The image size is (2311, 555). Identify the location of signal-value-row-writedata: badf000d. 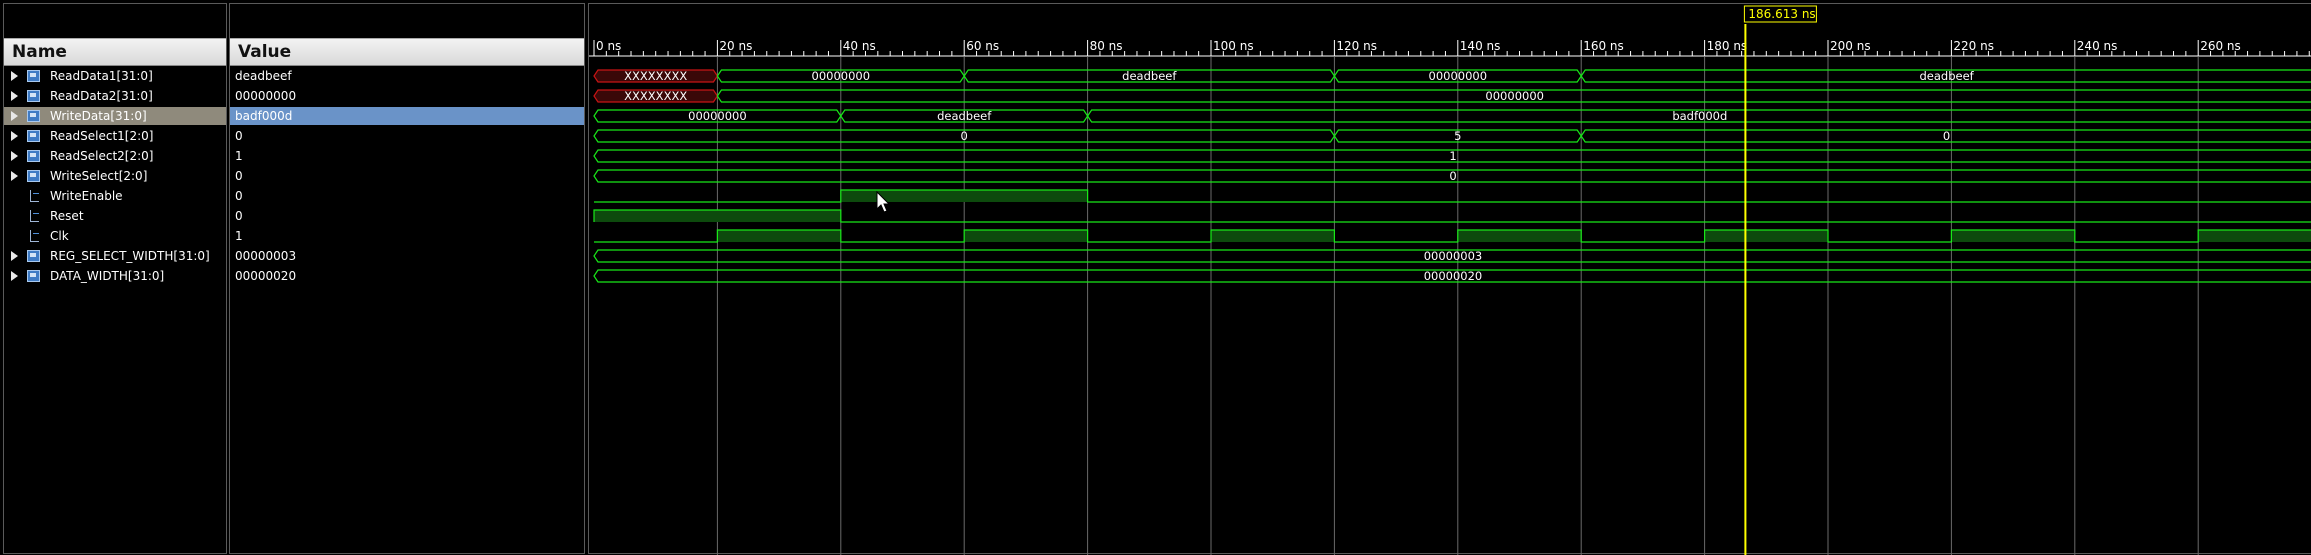
(407, 116).